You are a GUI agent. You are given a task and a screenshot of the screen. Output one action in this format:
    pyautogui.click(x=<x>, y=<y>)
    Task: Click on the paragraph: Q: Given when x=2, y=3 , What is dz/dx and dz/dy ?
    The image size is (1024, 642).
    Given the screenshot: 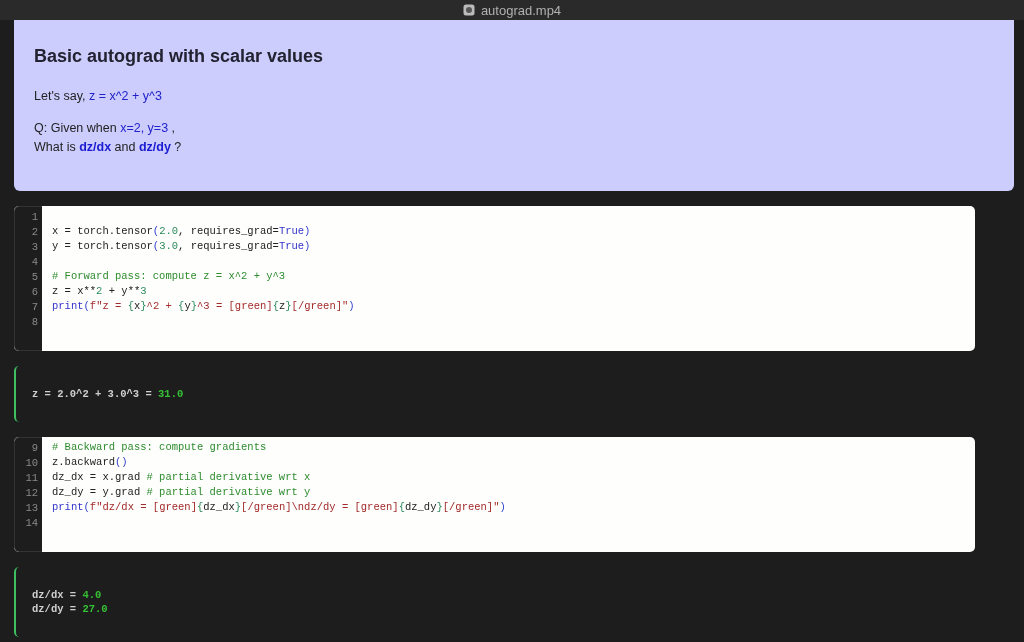 What is the action you would take?
    pyautogui.click(x=108, y=138)
    